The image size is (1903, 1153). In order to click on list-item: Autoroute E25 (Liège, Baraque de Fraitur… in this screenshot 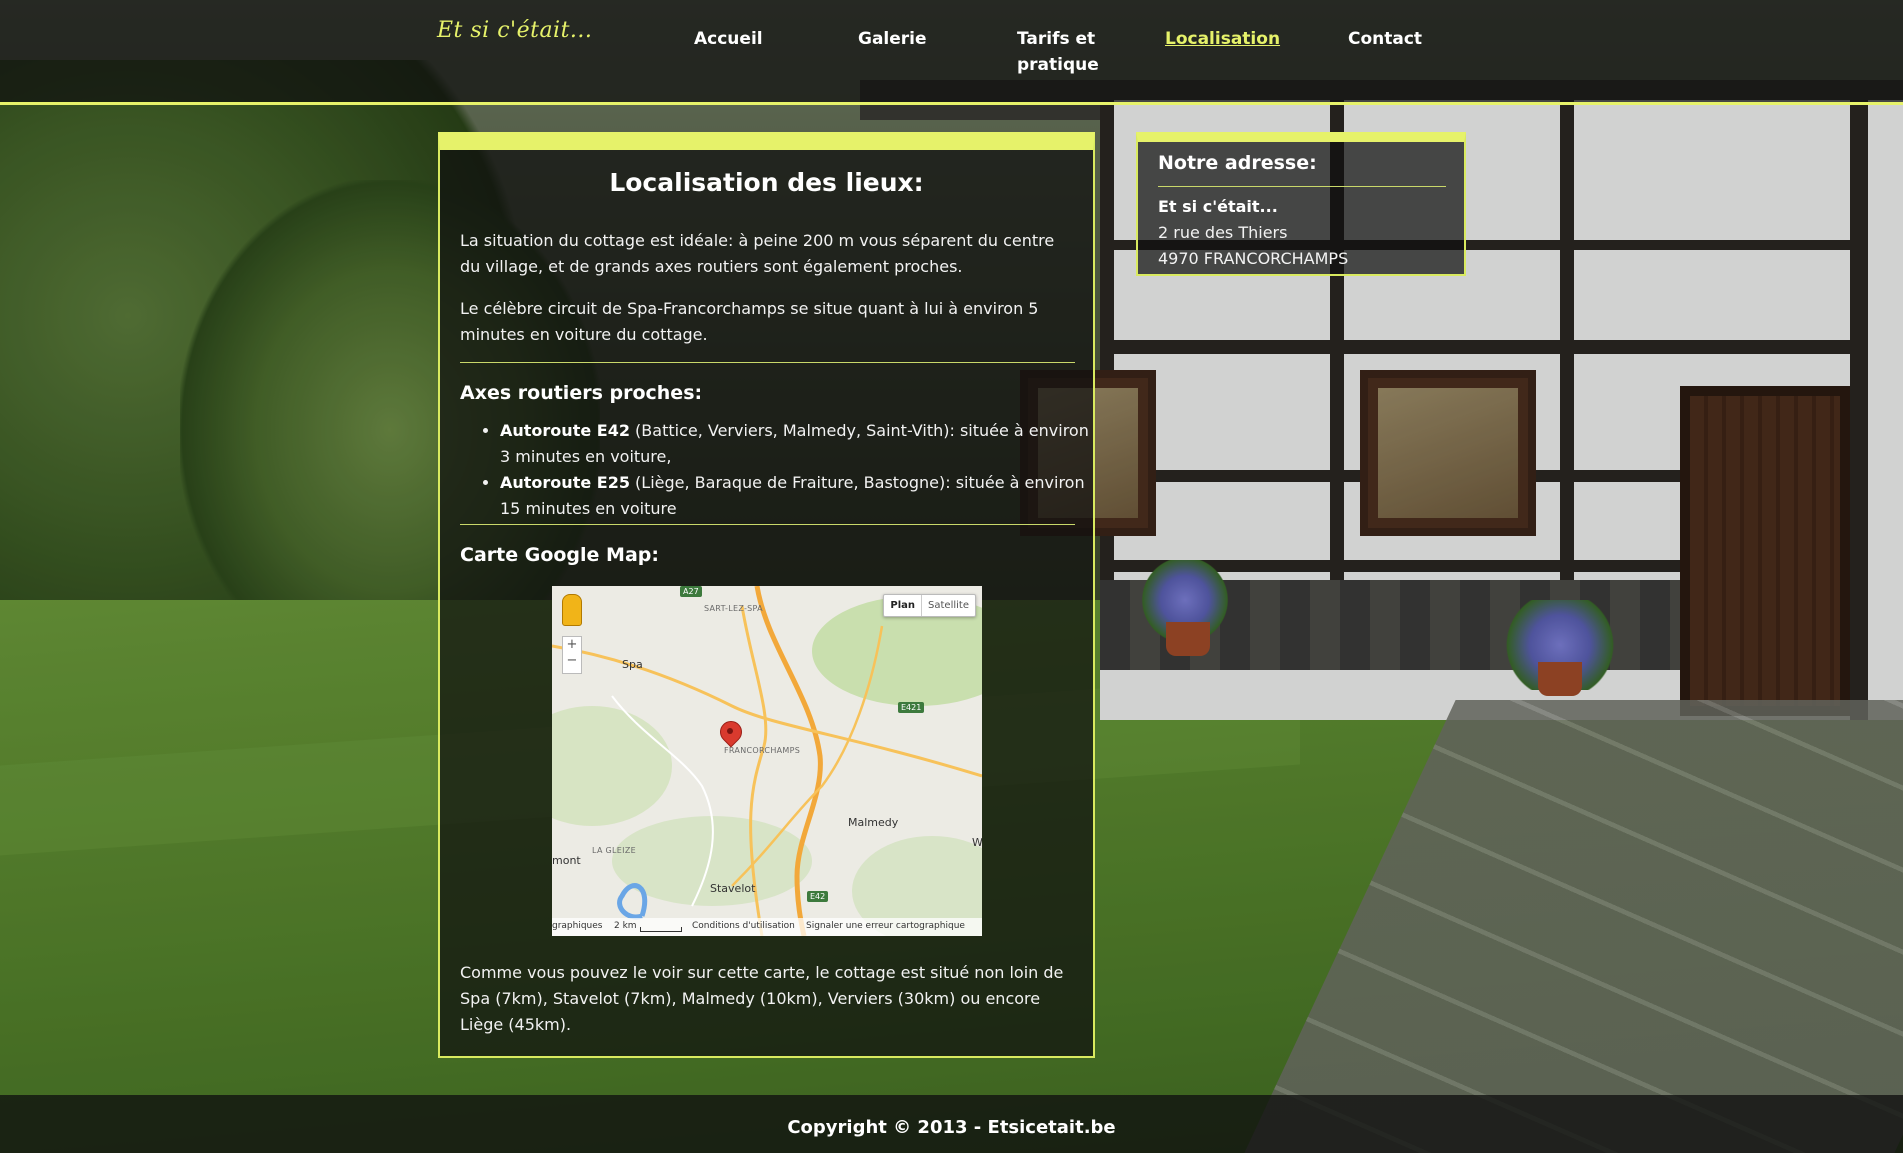, I will do `click(800, 496)`.